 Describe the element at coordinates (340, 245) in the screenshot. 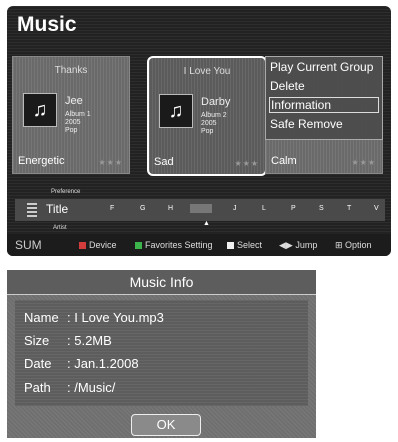

I see `tools-icon: ⊞` at that location.